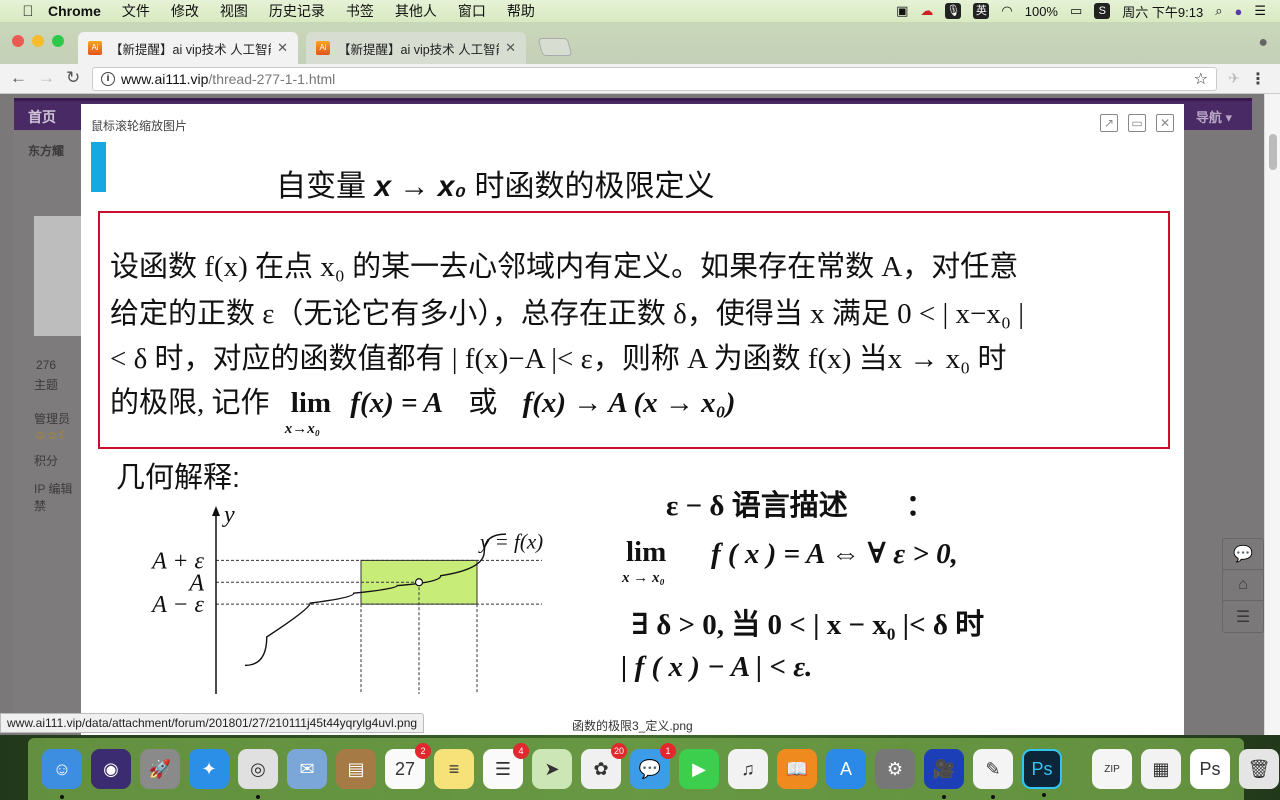 Image resolution: width=1280 pixels, height=800 pixels. Describe the element at coordinates (209, 769) in the screenshot. I see `dock-safari: ✦` at that location.